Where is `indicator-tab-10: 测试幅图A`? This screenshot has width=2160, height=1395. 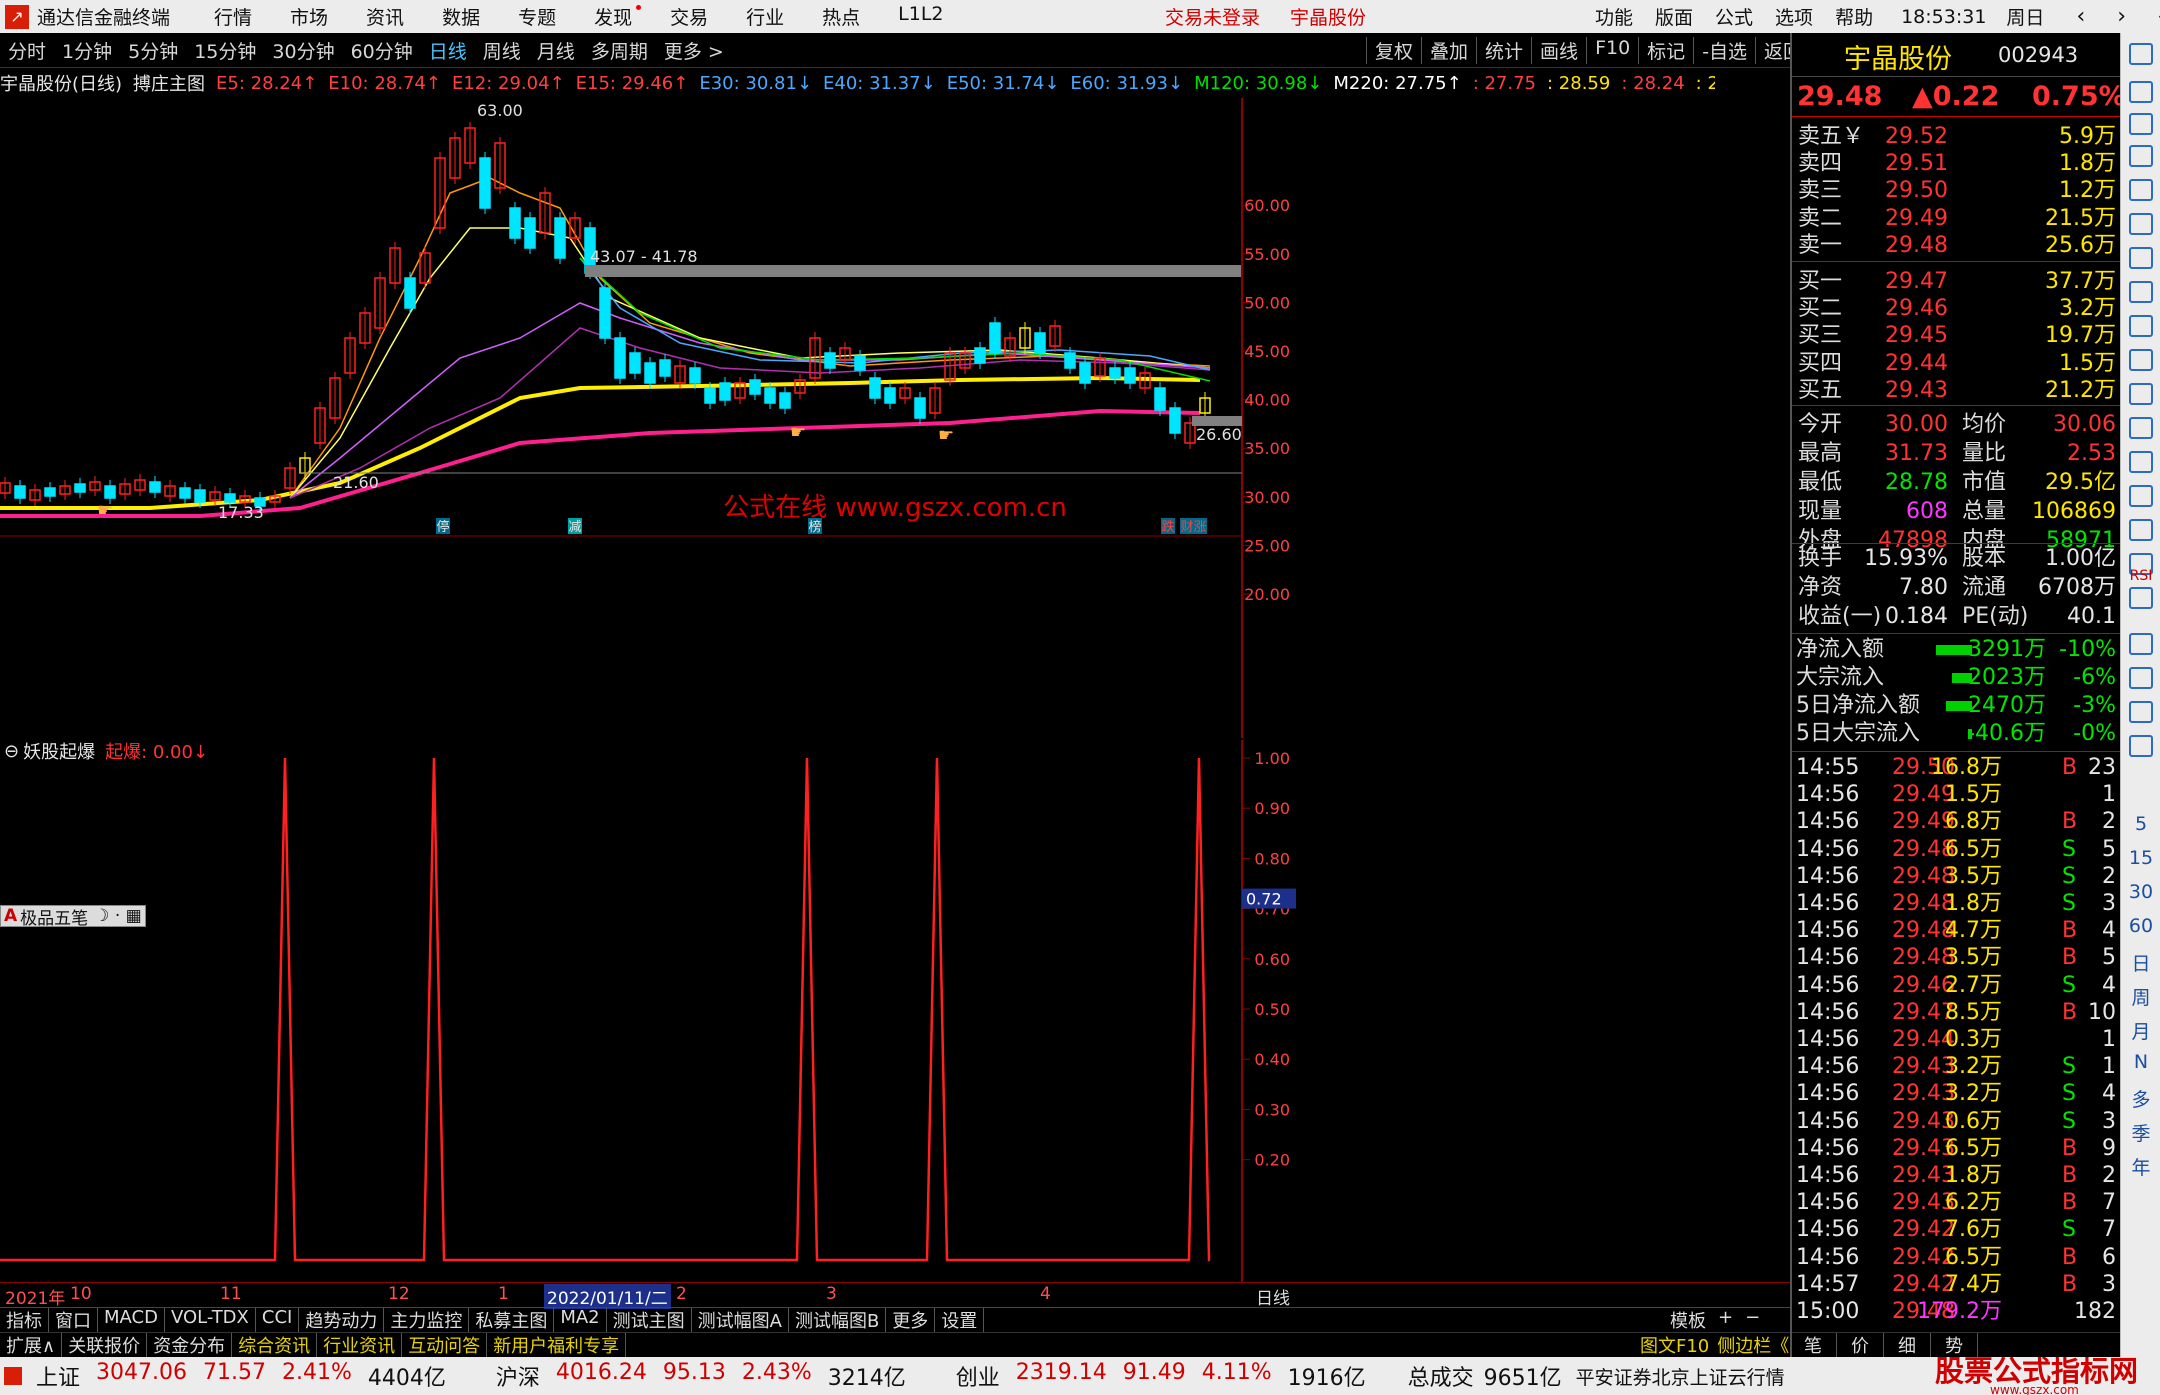
indicator-tab-10: 测试幅图A is located at coordinates (740, 1320).